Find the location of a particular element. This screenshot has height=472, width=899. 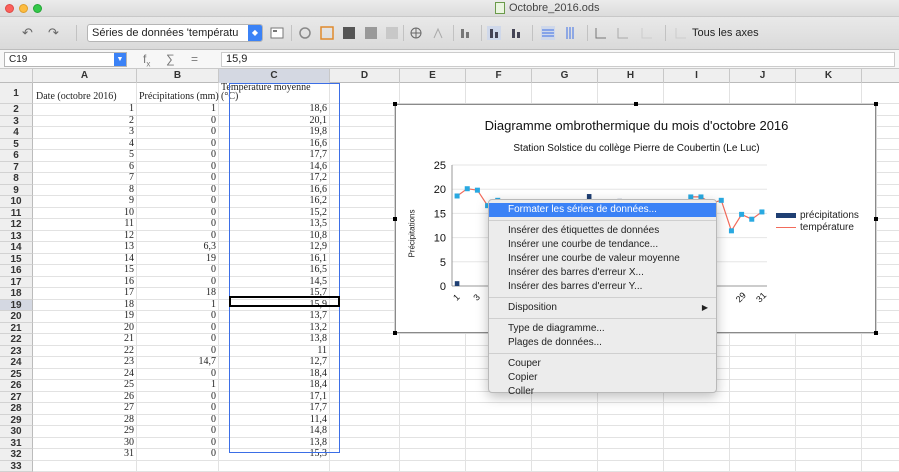

cell-j33 is located at coordinates (763, 466).